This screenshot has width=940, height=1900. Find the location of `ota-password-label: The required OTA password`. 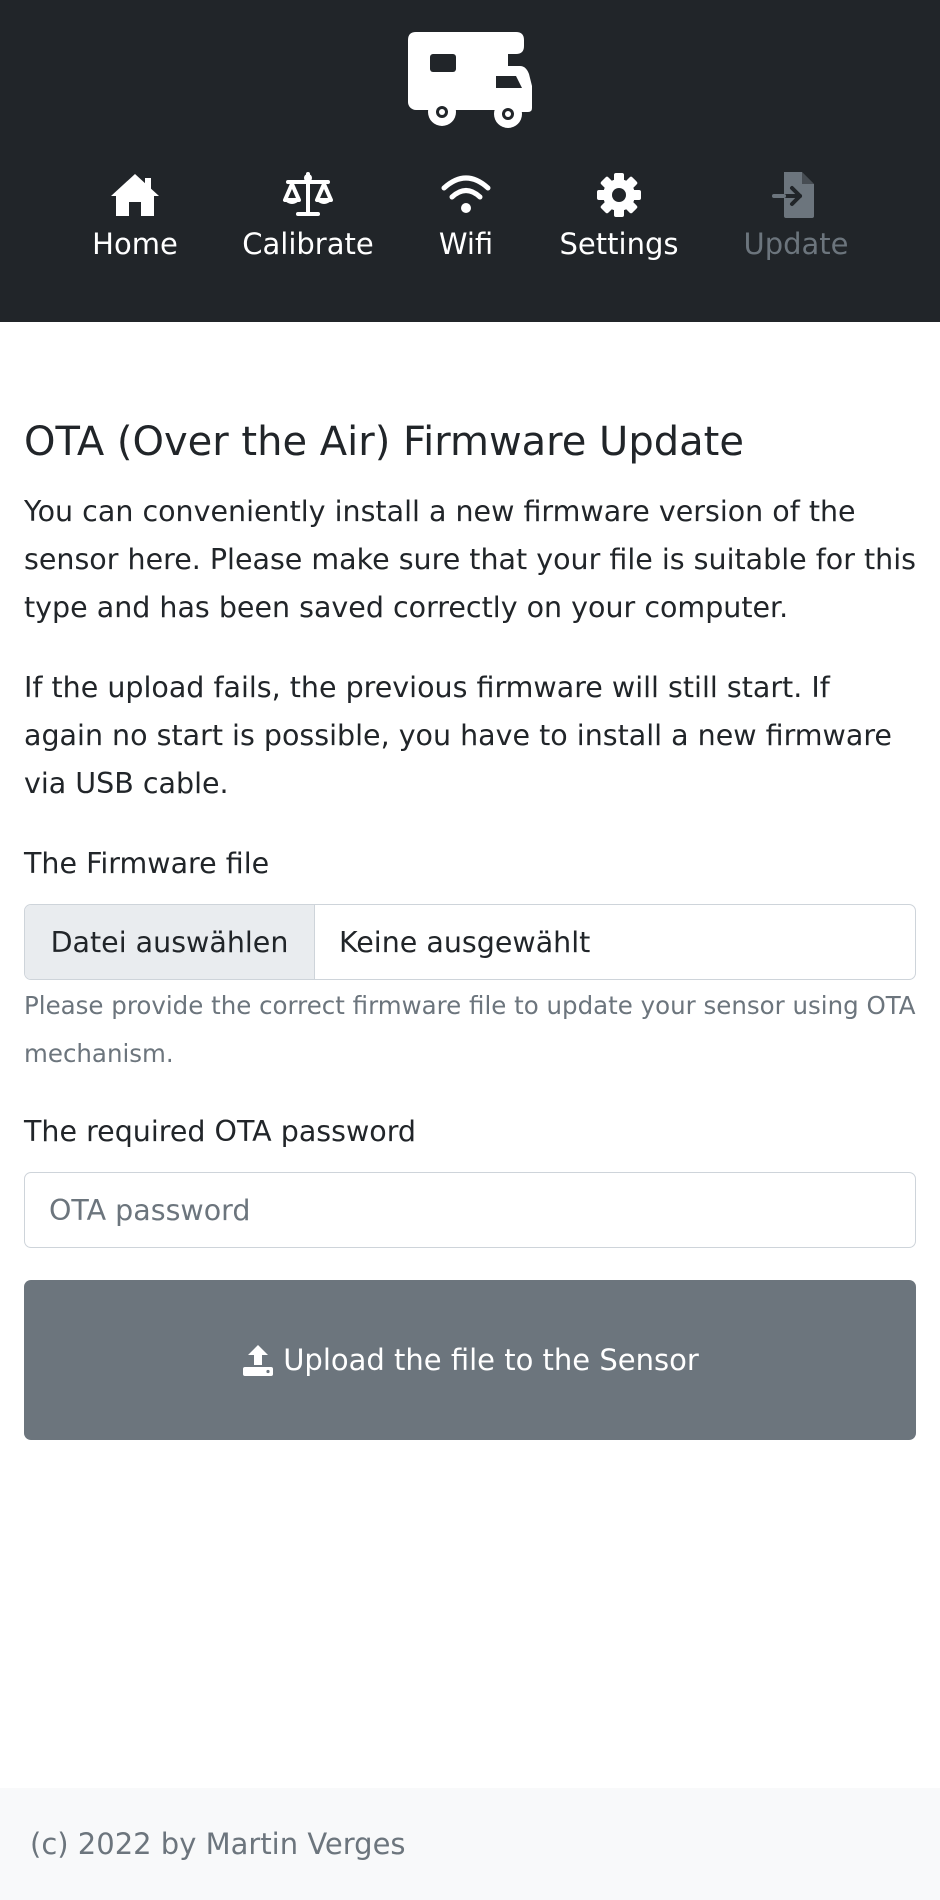

ota-password-label: The required OTA password is located at coordinates (220, 1131).